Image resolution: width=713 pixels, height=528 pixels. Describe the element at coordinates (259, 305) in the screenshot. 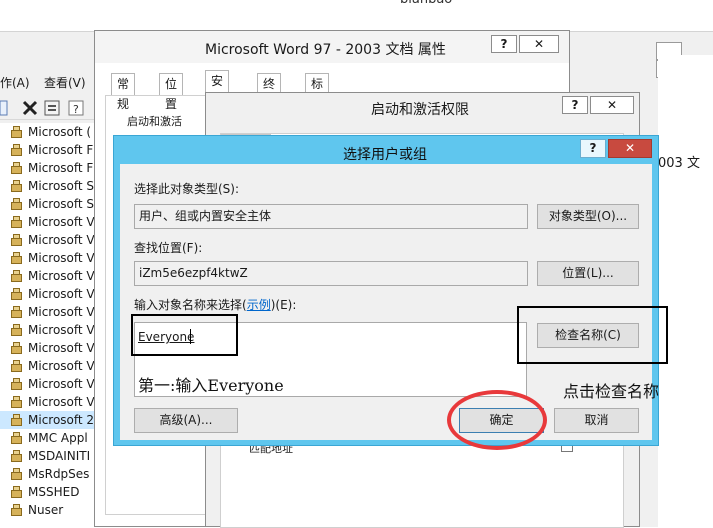

I see `examples-link: 示例` at that location.